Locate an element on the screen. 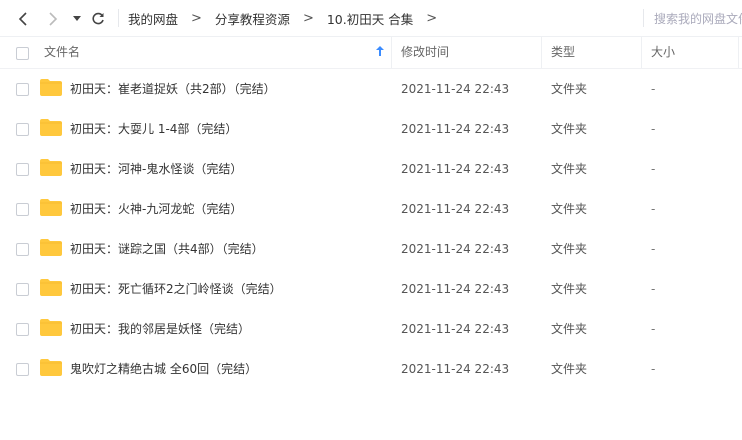 The height and width of the screenshot is (440, 742). column-modified: 修改时间 is located at coordinates (425, 52).